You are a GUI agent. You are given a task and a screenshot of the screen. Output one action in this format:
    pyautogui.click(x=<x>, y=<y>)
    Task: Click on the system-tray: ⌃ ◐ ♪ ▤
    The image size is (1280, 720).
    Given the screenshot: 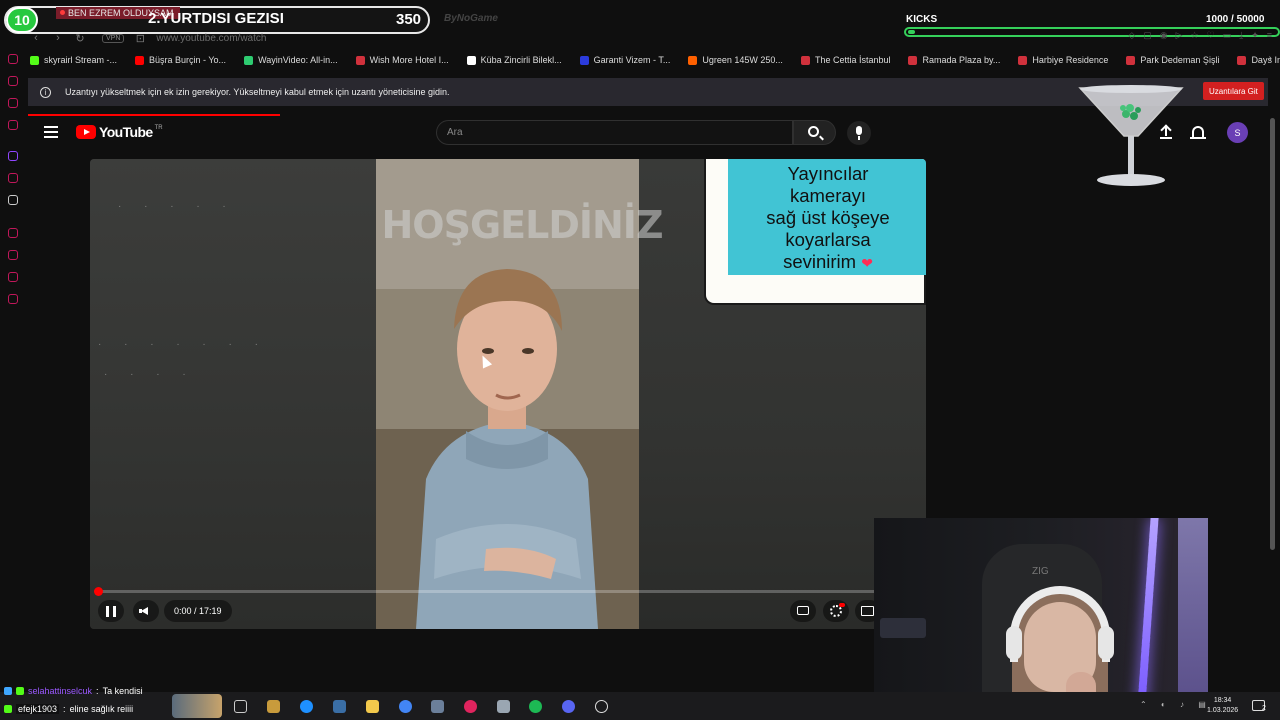 What is the action you would take?
    pyautogui.click(x=1176, y=704)
    